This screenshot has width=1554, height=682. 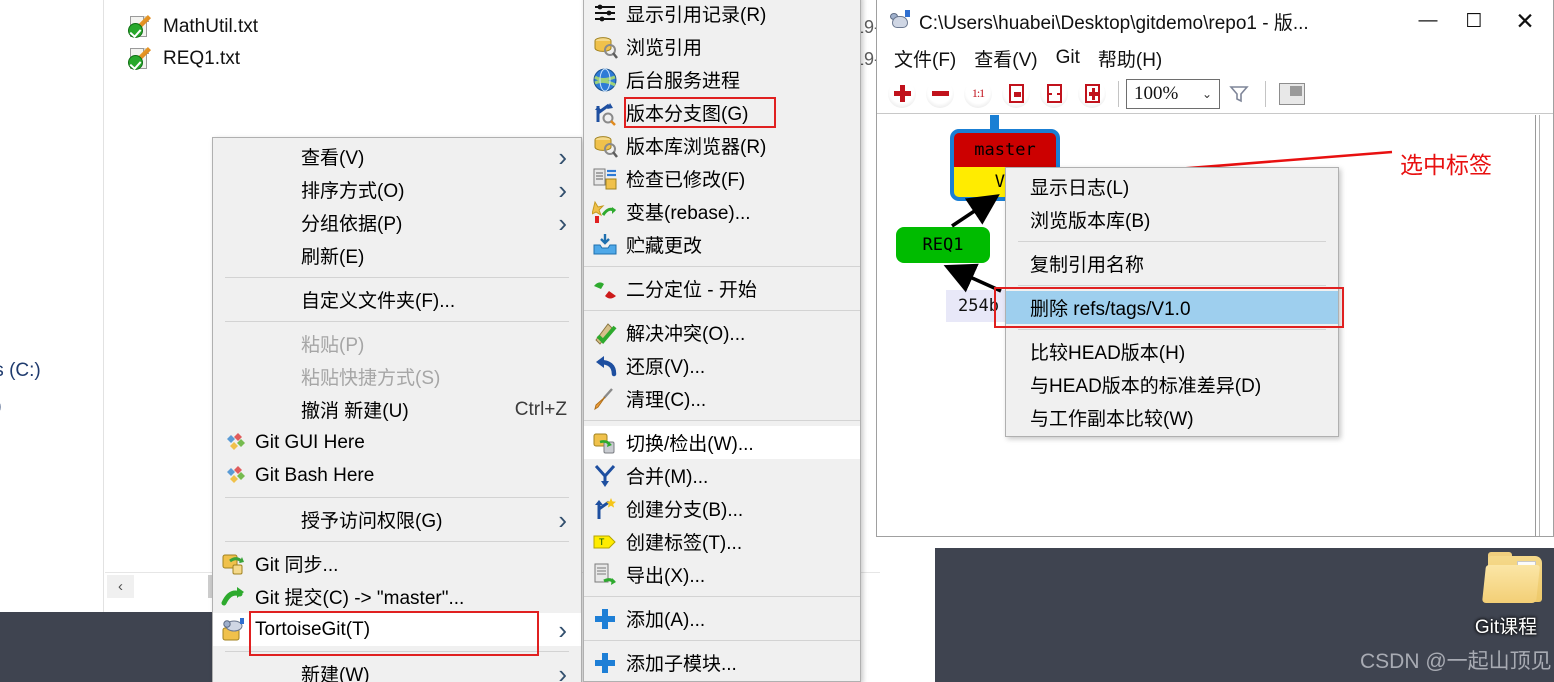 I want to click on menu-item: 与工作副本比较(W), so click(x=1172, y=417).